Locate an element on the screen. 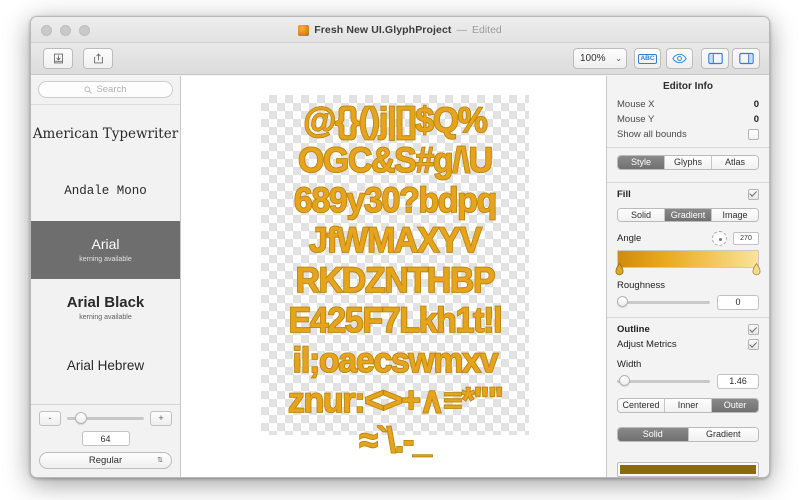 The height and width of the screenshot is (500, 800). roughness-label: Roughness is located at coordinates (641, 286).